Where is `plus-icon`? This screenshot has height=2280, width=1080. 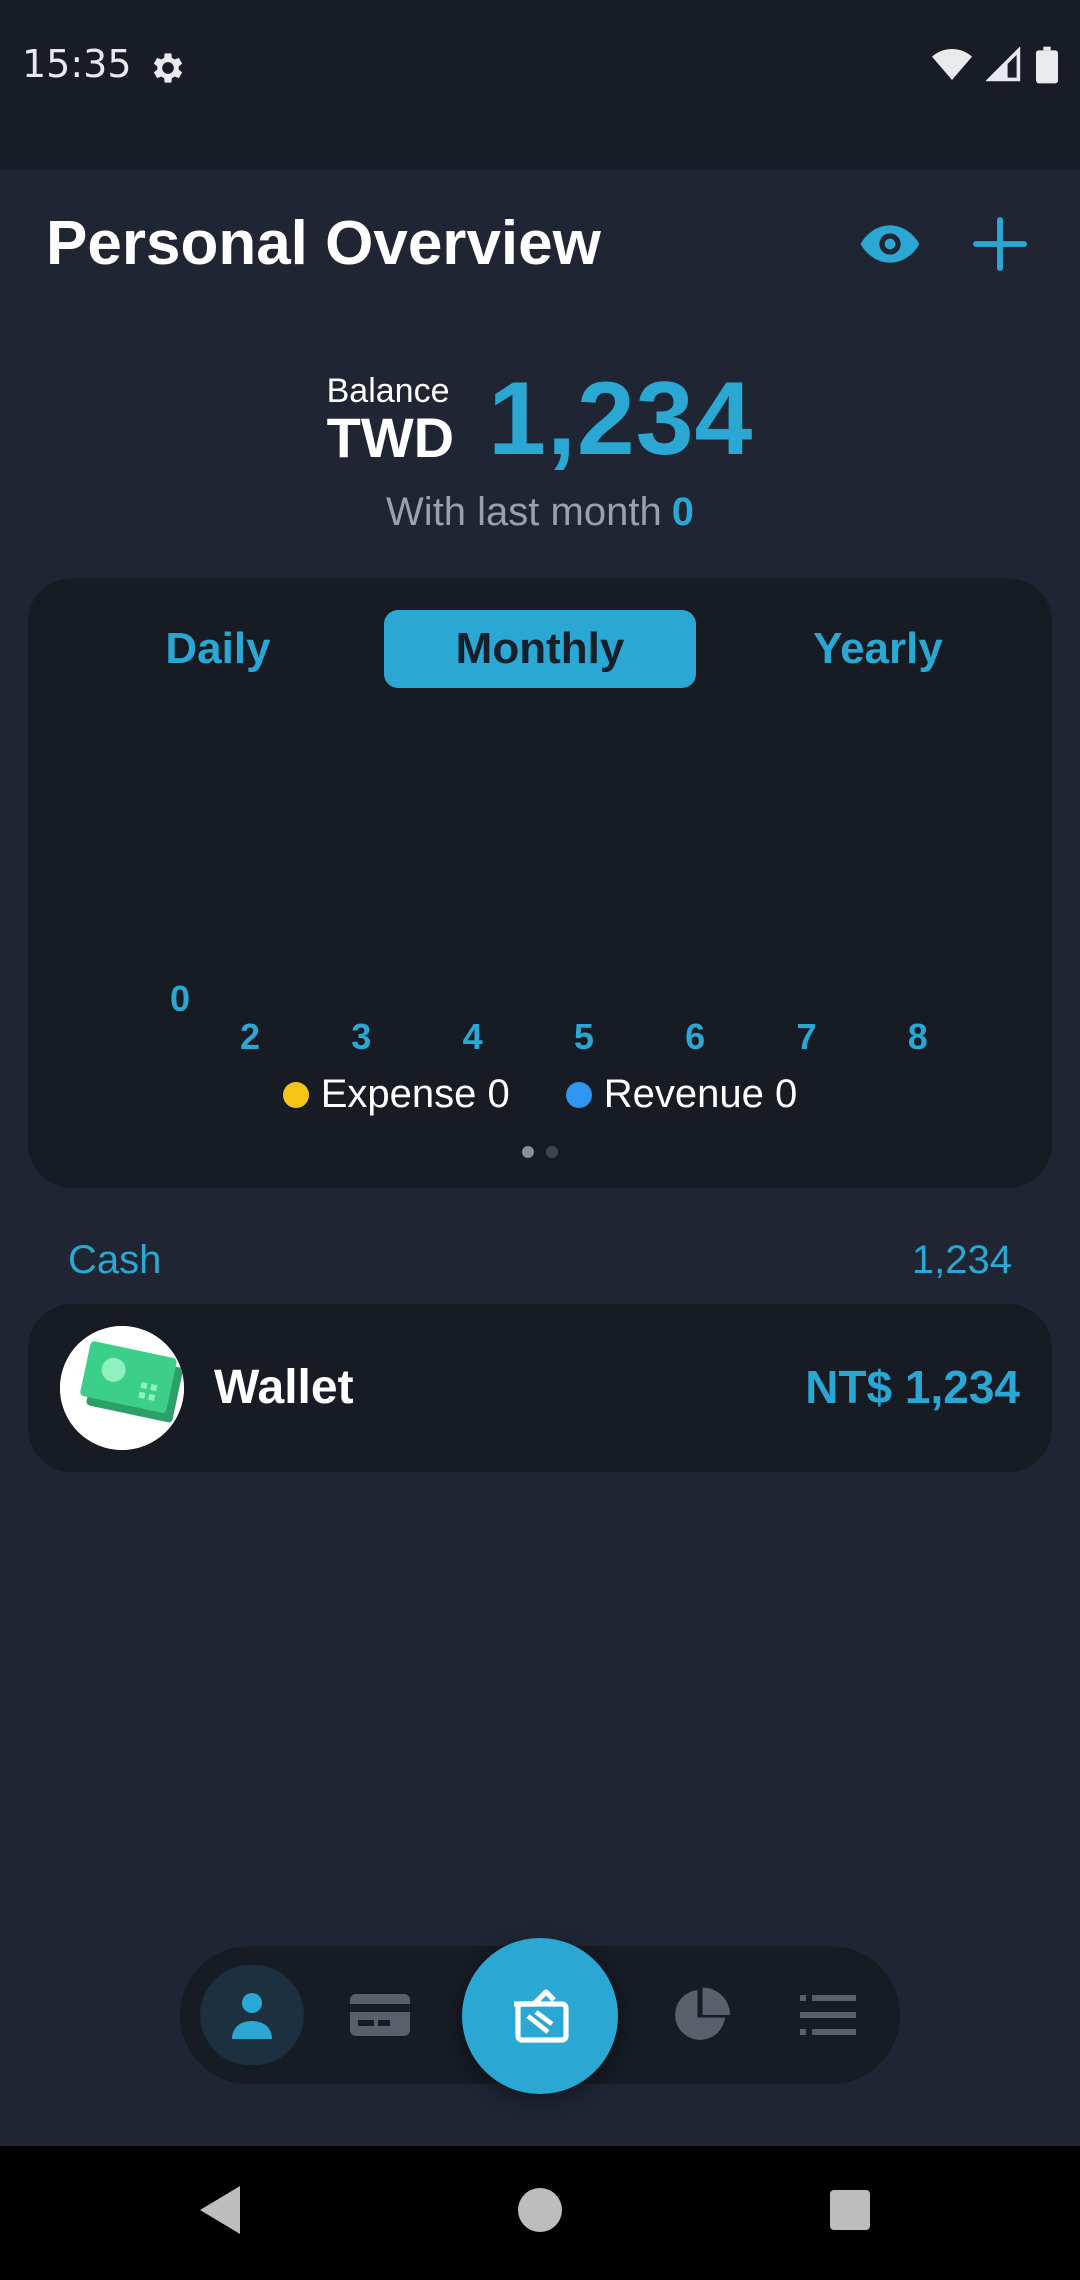
plus-icon is located at coordinates (1000, 244).